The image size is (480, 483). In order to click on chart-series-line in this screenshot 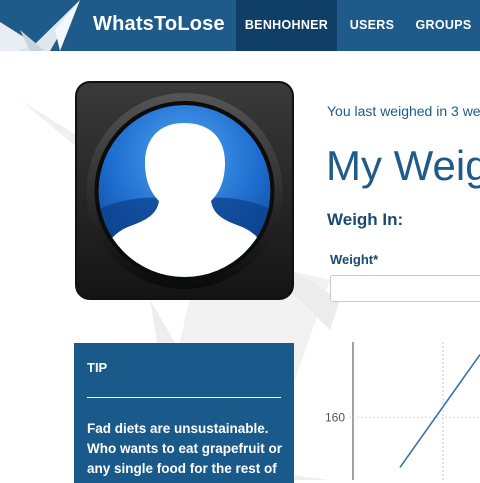, I will do `click(439, 411)`.